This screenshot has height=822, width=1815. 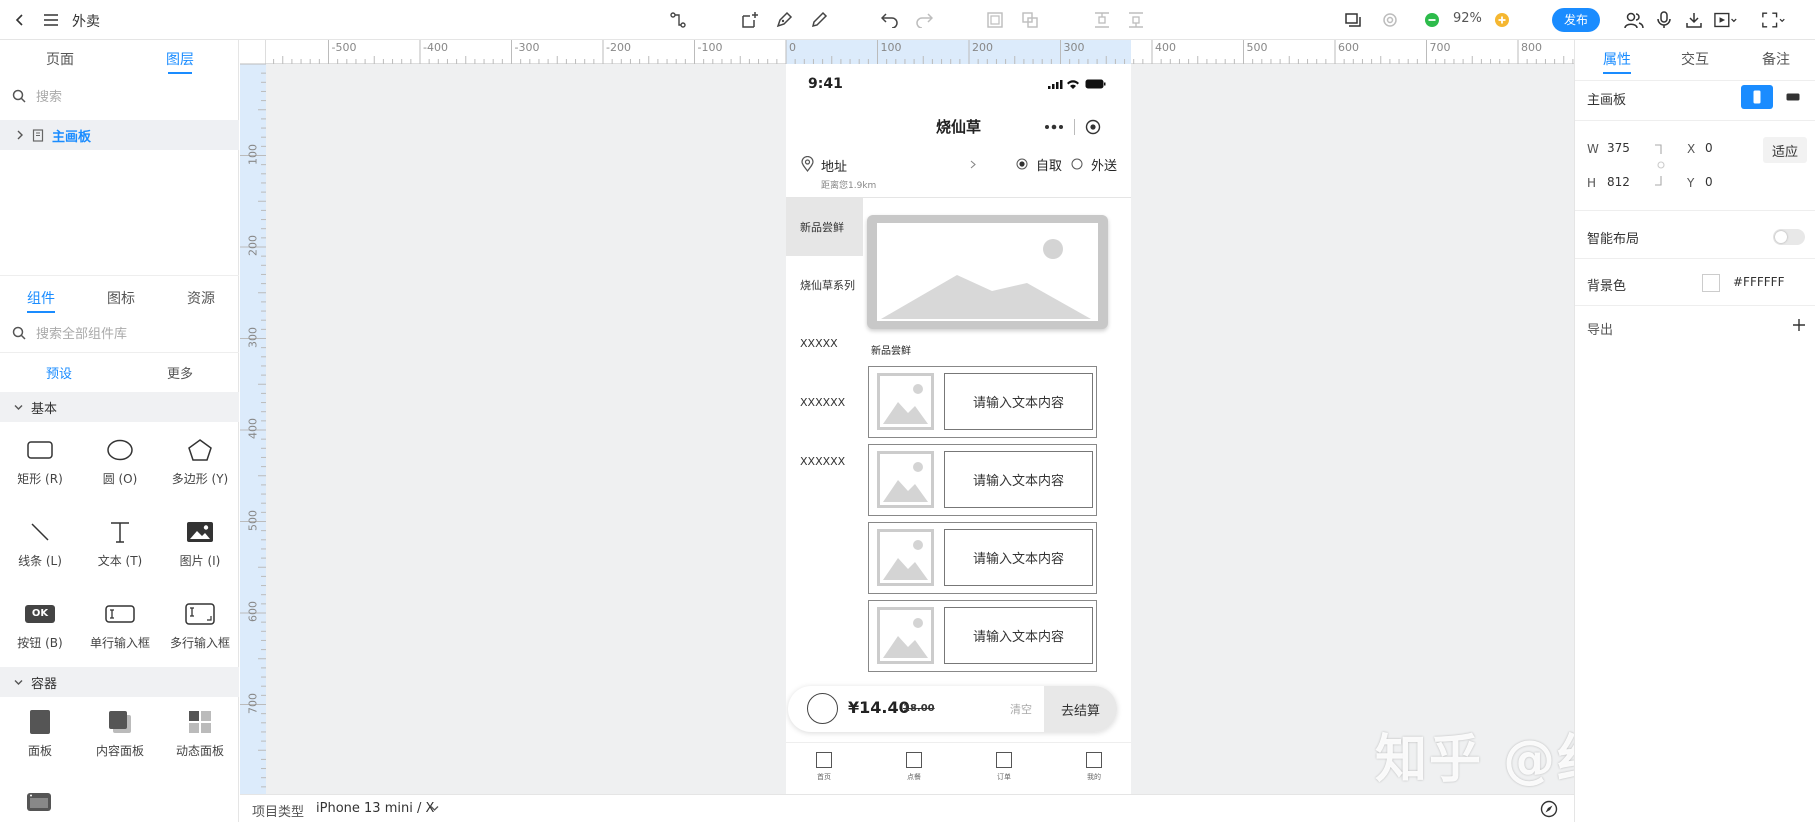 I want to click on smart-layout-toggle, so click(x=1789, y=237).